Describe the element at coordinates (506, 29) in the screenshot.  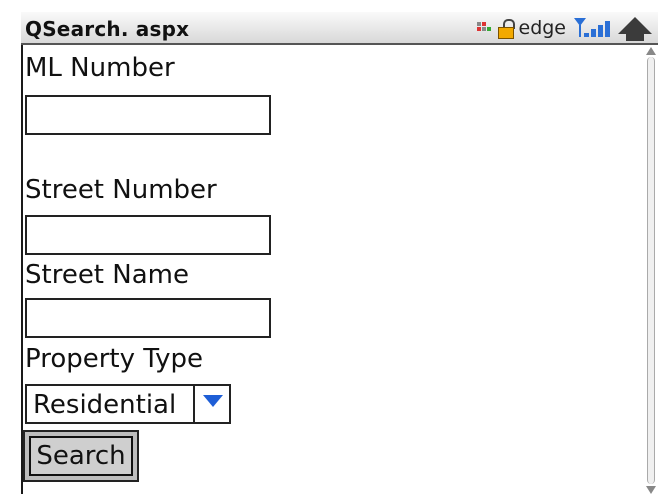
I see `lock-icon` at that location.